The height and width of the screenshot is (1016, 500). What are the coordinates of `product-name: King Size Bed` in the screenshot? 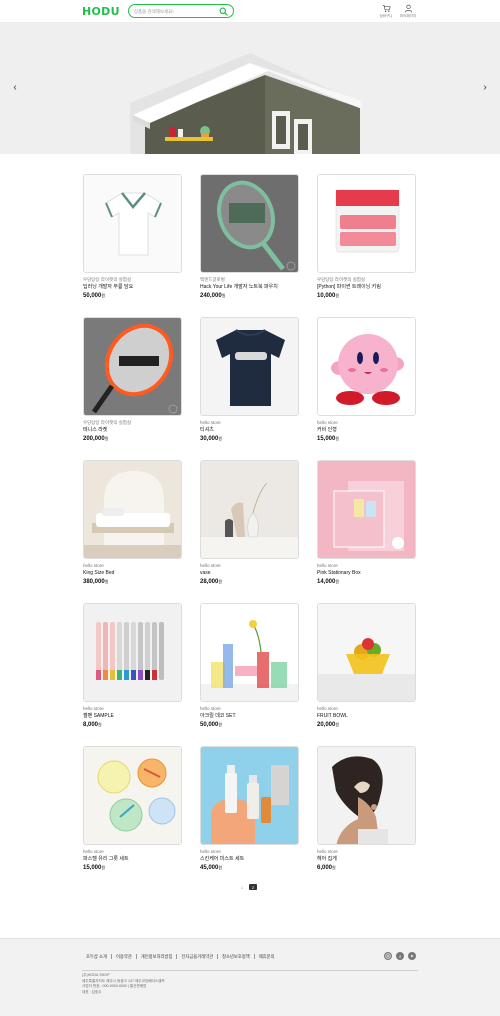 It's located at (132, 573).